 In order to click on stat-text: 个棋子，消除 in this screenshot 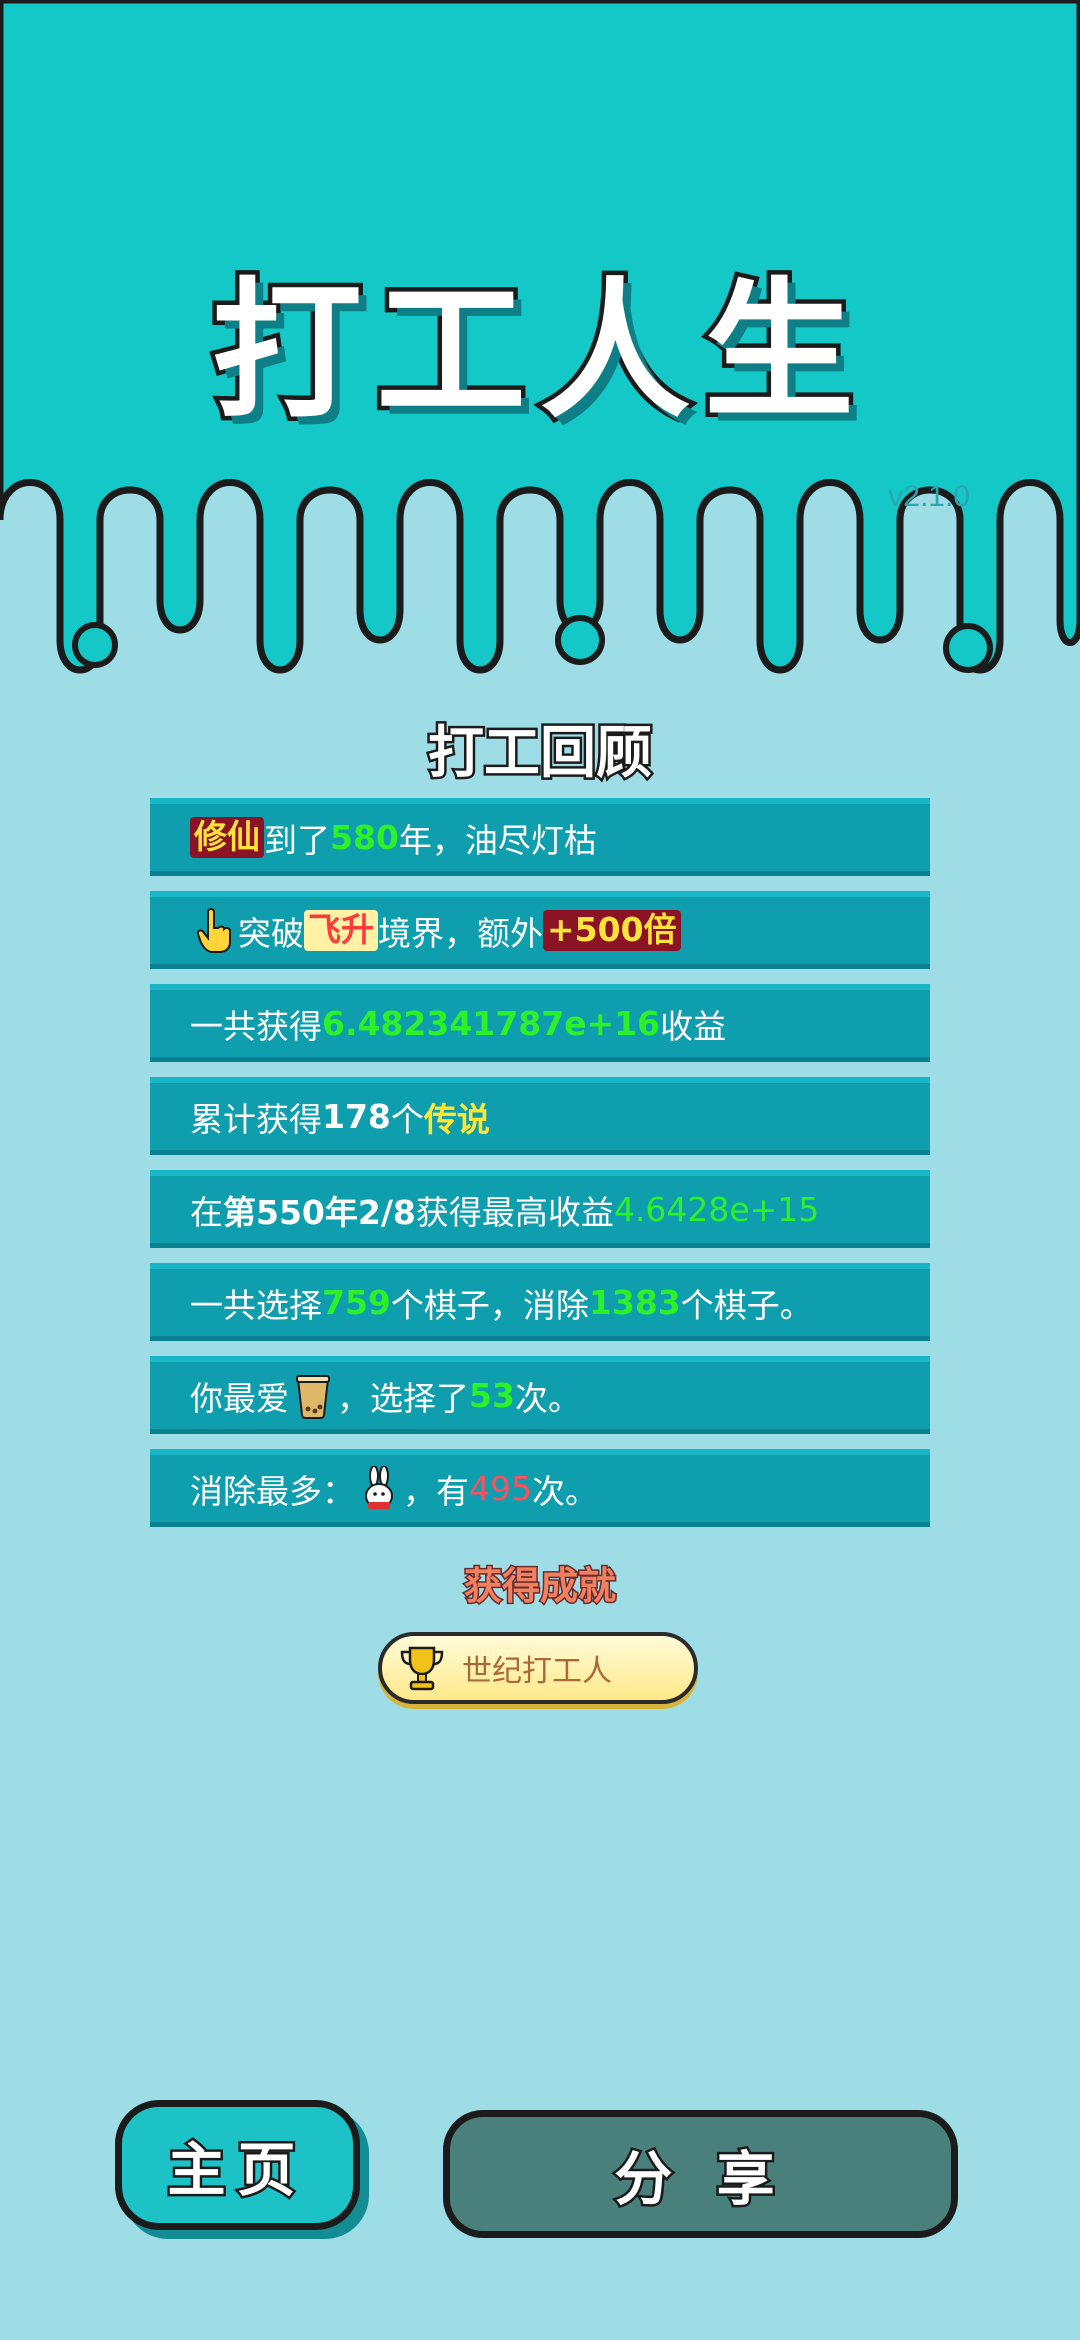, I will do `click(489, 1305)`.